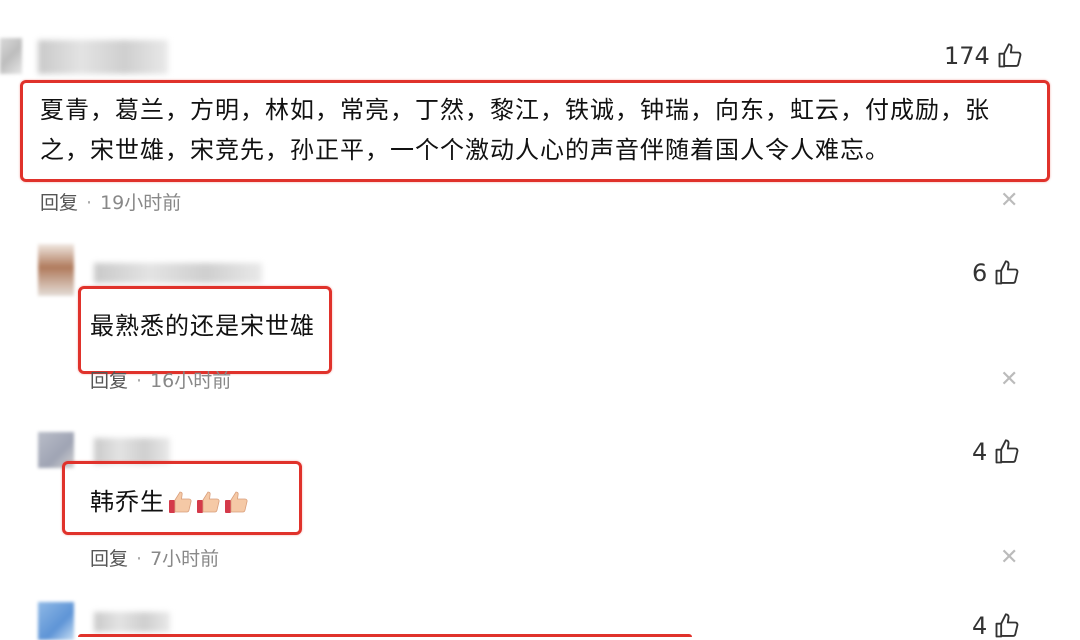  I want to click on comment-text: 最熟悉的还是宋世雄, so click(202, 326).